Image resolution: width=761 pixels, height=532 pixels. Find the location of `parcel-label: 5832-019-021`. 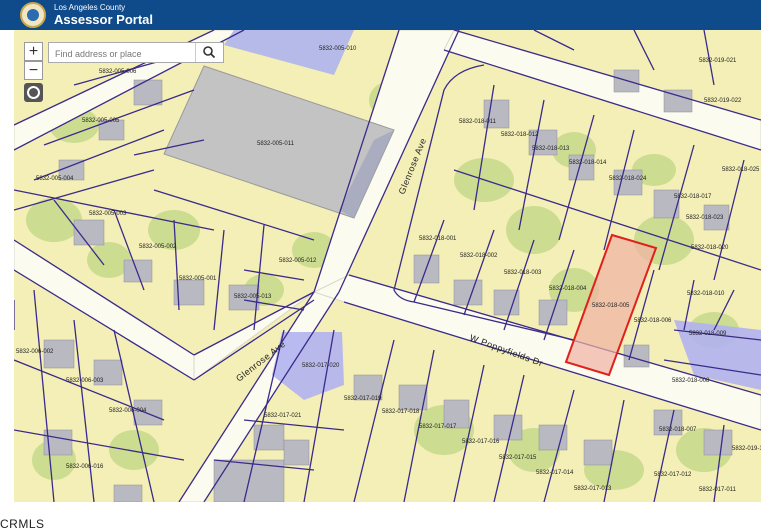

parcel-label: 5832-019-021 is located at coordinates (718, 61).